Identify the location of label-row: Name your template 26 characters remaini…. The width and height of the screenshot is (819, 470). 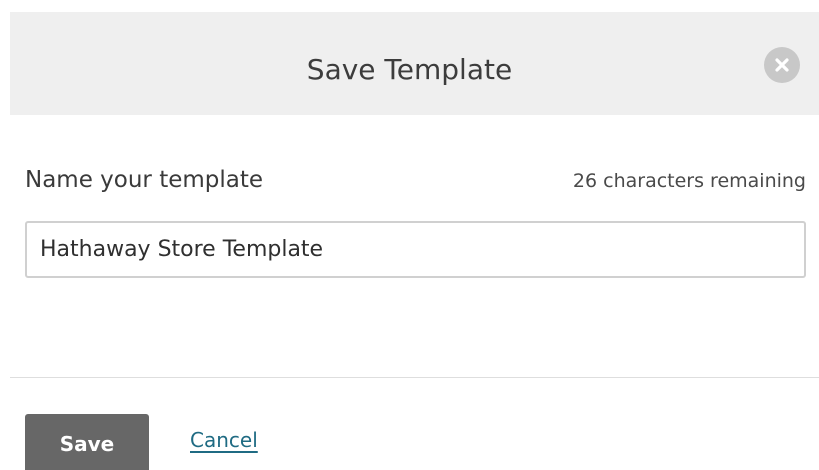
(415, 180).